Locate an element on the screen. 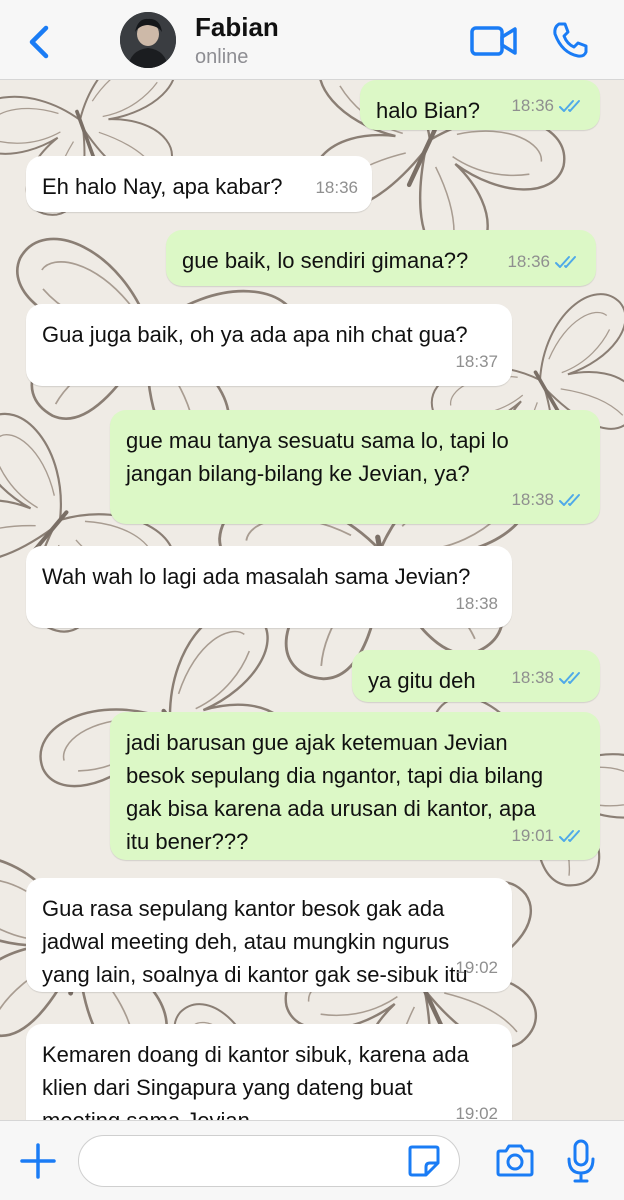 This screenshot has width=624, height=1200. message-text: Eh halo Nay, apa kabar? is located at coordinates (162, 186).